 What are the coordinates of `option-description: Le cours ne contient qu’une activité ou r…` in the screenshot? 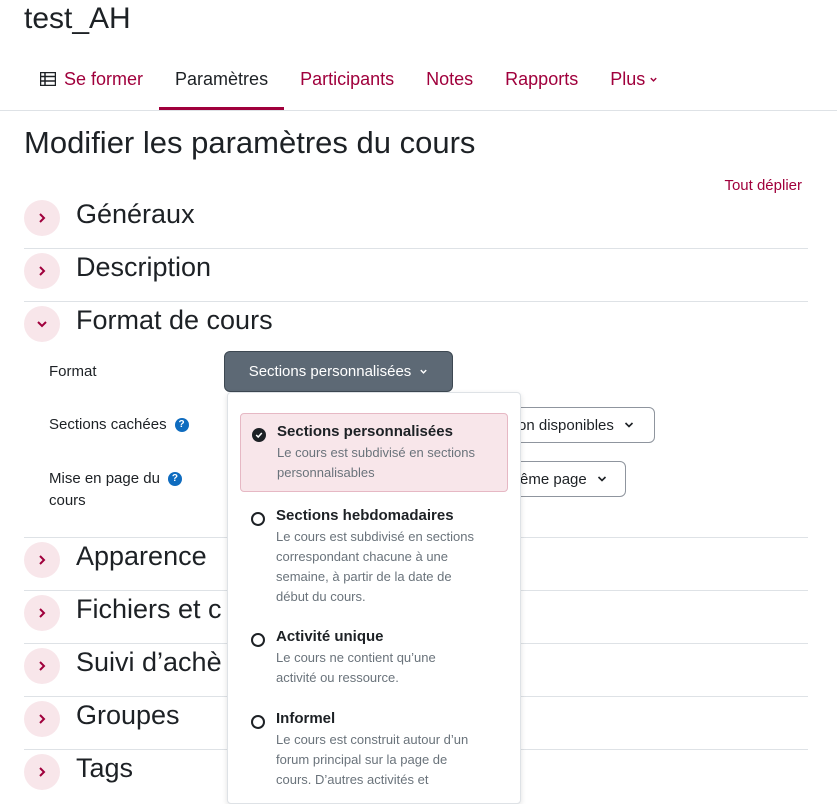 It's located at (356, 667).